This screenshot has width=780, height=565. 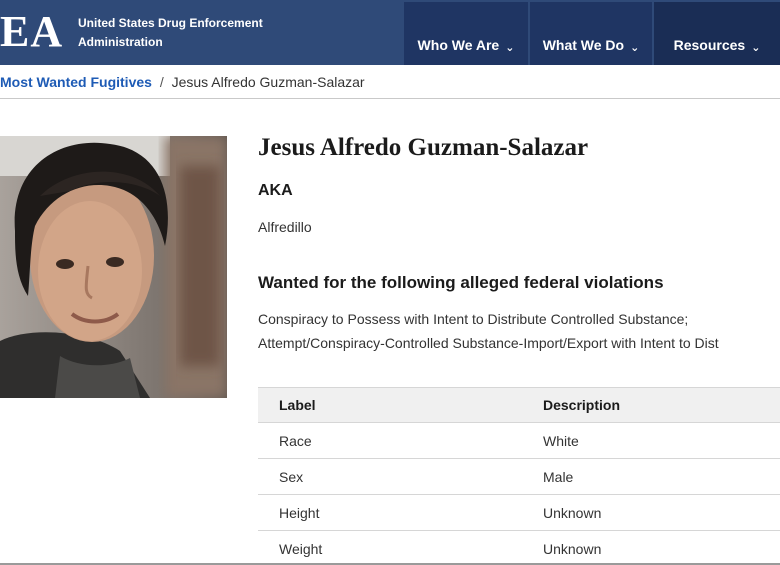 What do you see at coordinates (582, 405) in the screenshot?
I see `column-header-description: Description` at bounding box center [582, 405].